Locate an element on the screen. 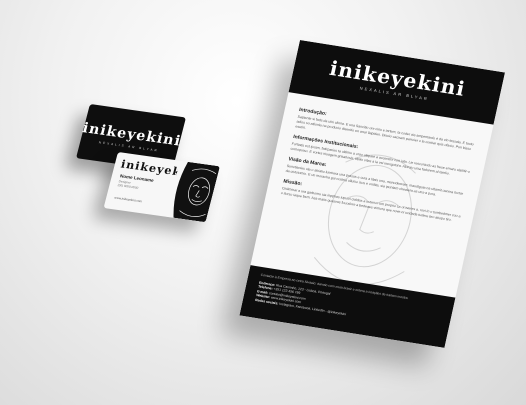 Image resolution: width=526 pixels, height=405 pixels. card-phone: (00) 0000-0000 is located at coordinates (128, 186).